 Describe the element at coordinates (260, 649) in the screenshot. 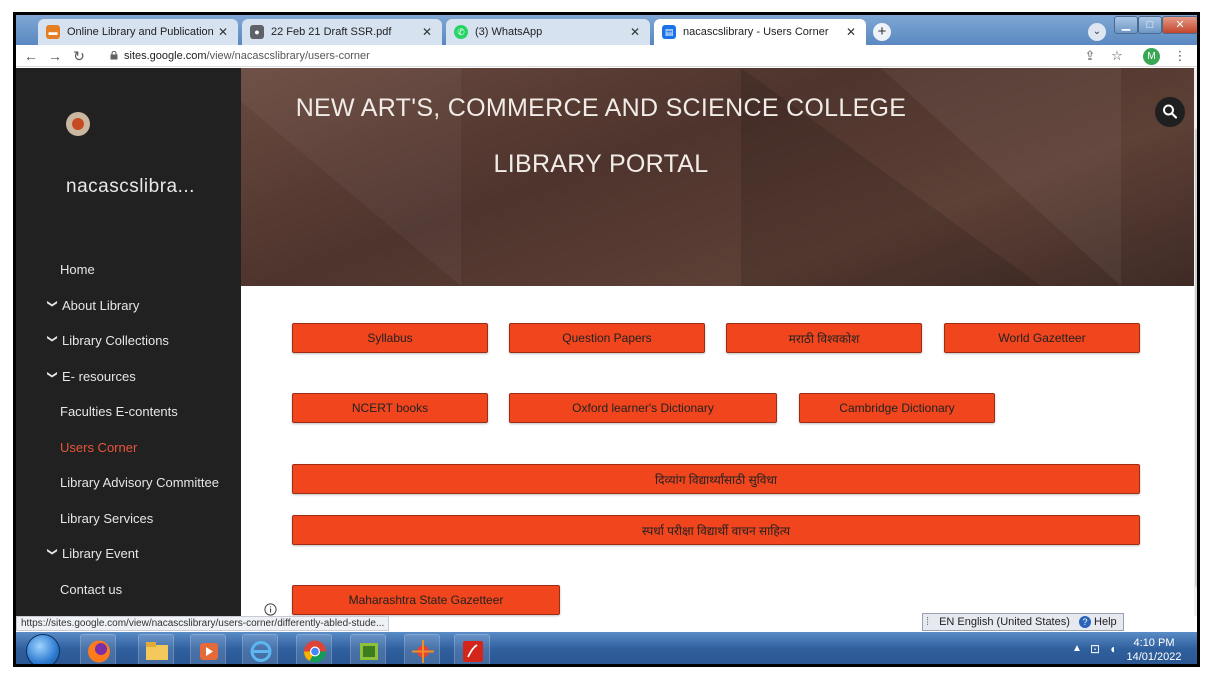

I see `taskbar-internet-explorer` at that location.